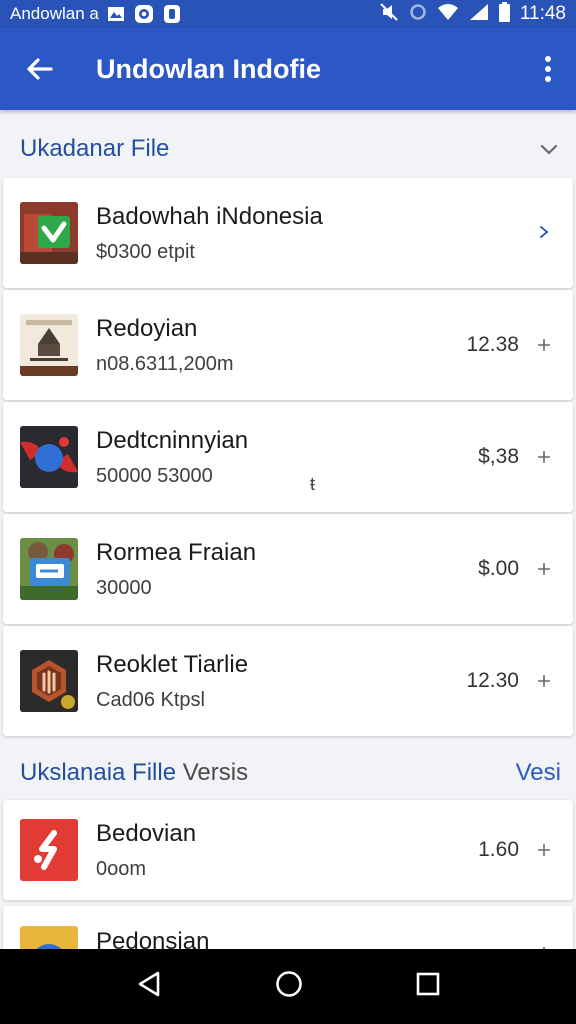 The image size is (576, 1024). I want to click on list-item: Bedovian 0oom 1.60, so click(288, 850).